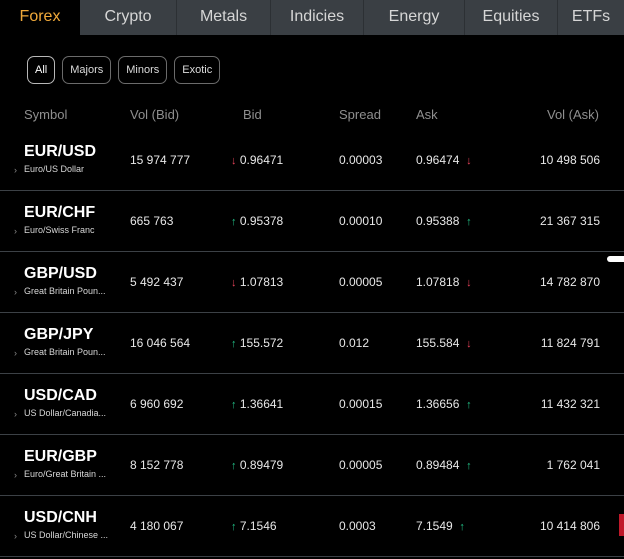 The image size is (624, 559). What do you see at coordinates (444, 343) in the screenshot?
I see `ask-cell: 155.584 ↓` at bounding box center [444, 343].